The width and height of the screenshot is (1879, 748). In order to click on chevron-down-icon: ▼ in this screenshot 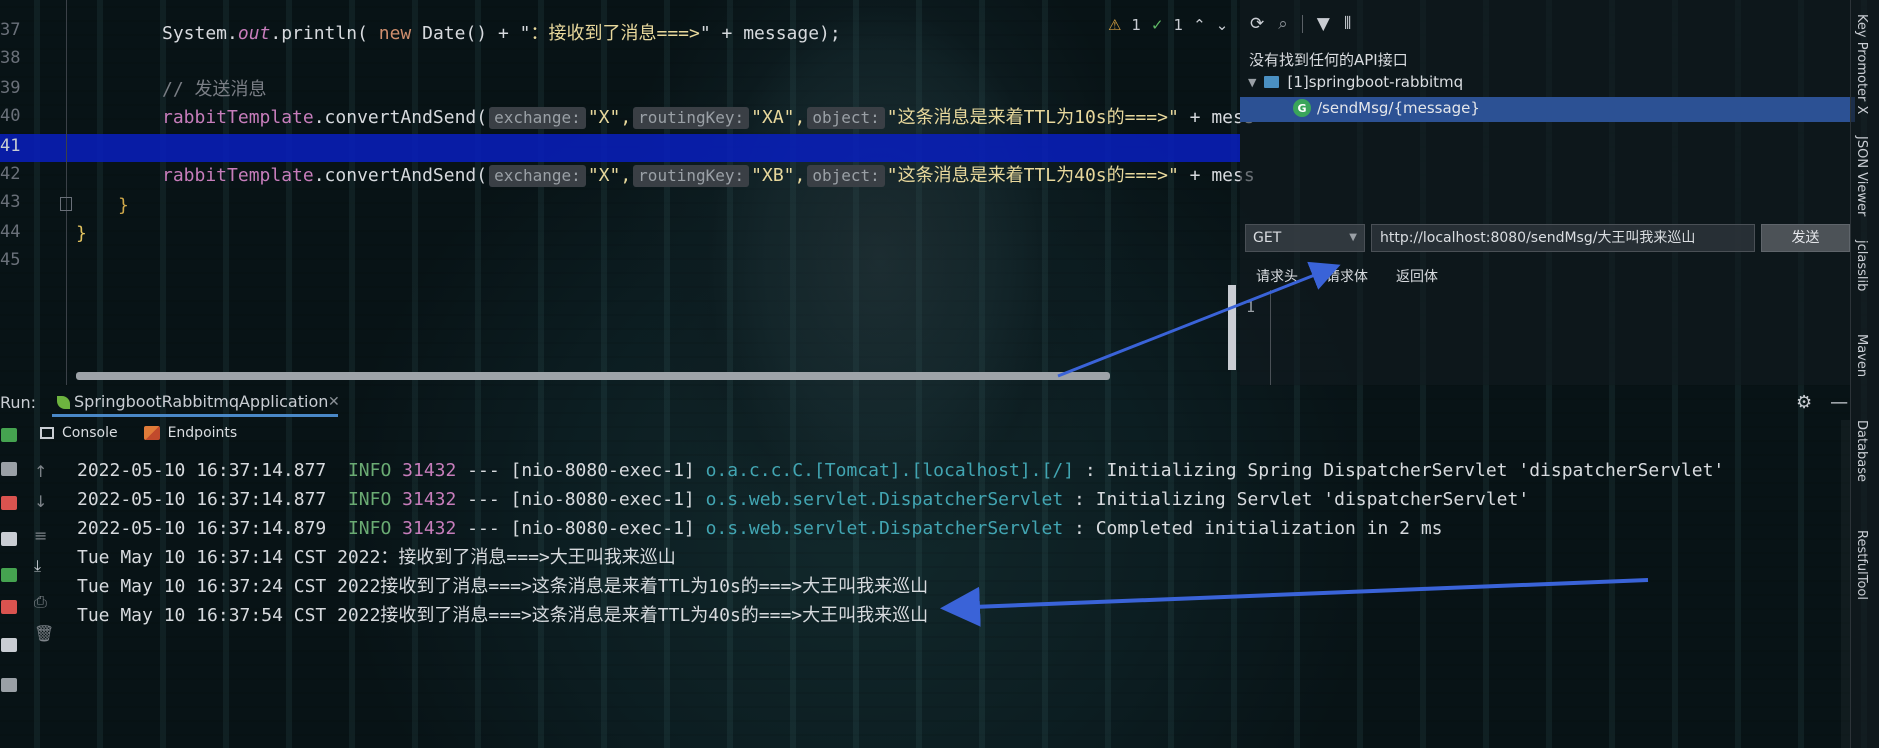, I will do `click(1252, 82)`.